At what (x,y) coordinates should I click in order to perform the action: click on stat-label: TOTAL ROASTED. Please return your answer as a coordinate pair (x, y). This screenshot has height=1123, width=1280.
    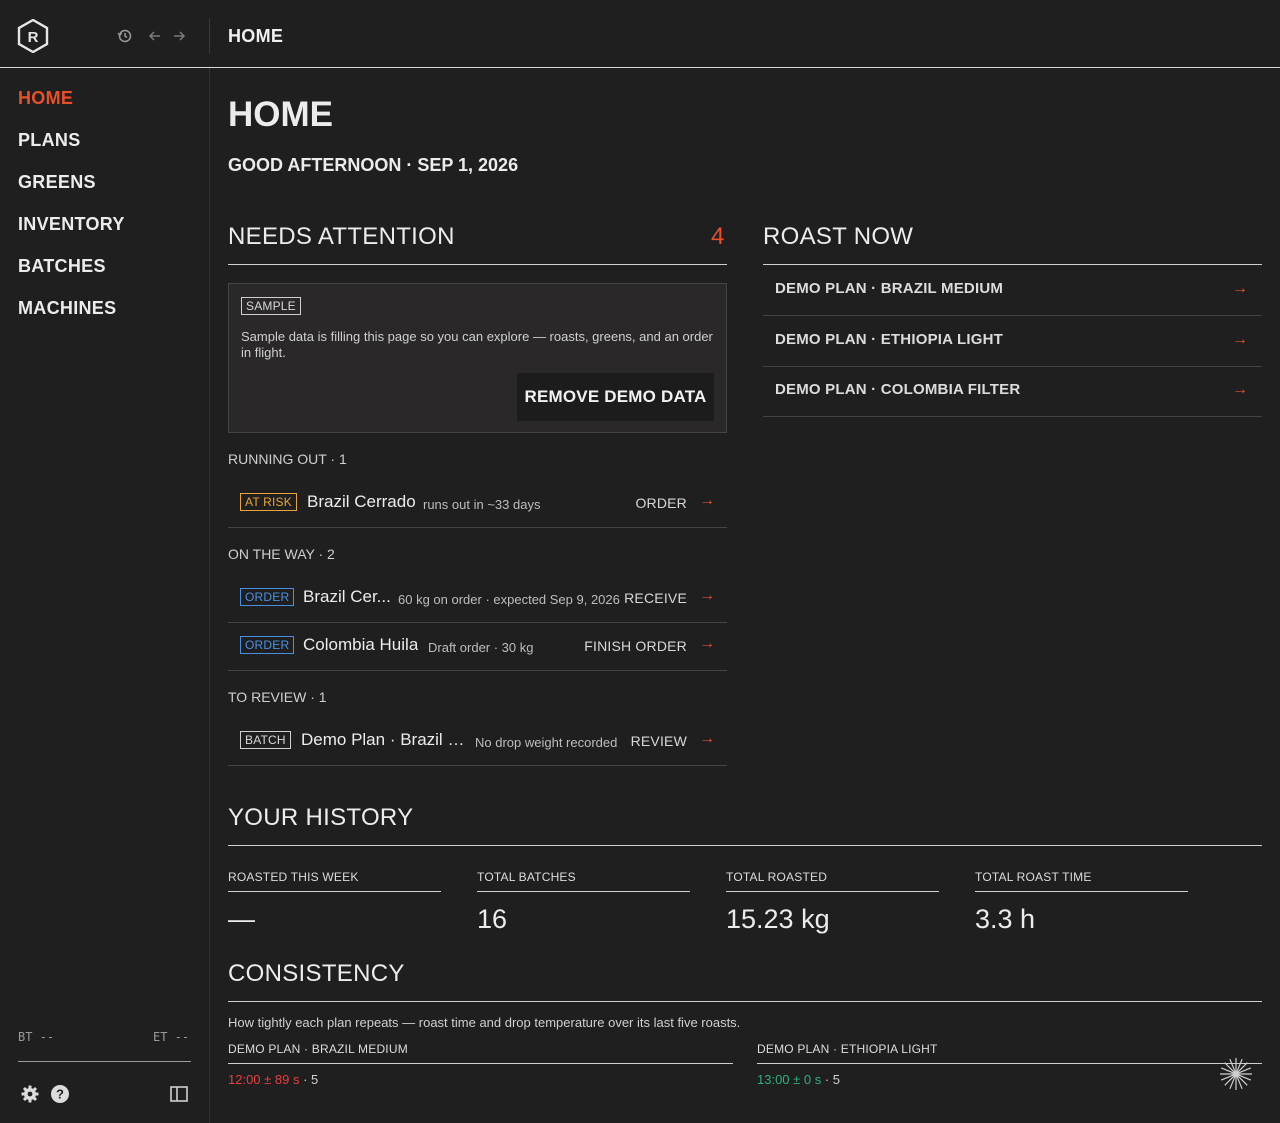
    Looking at the image, I should click on (832, 881).